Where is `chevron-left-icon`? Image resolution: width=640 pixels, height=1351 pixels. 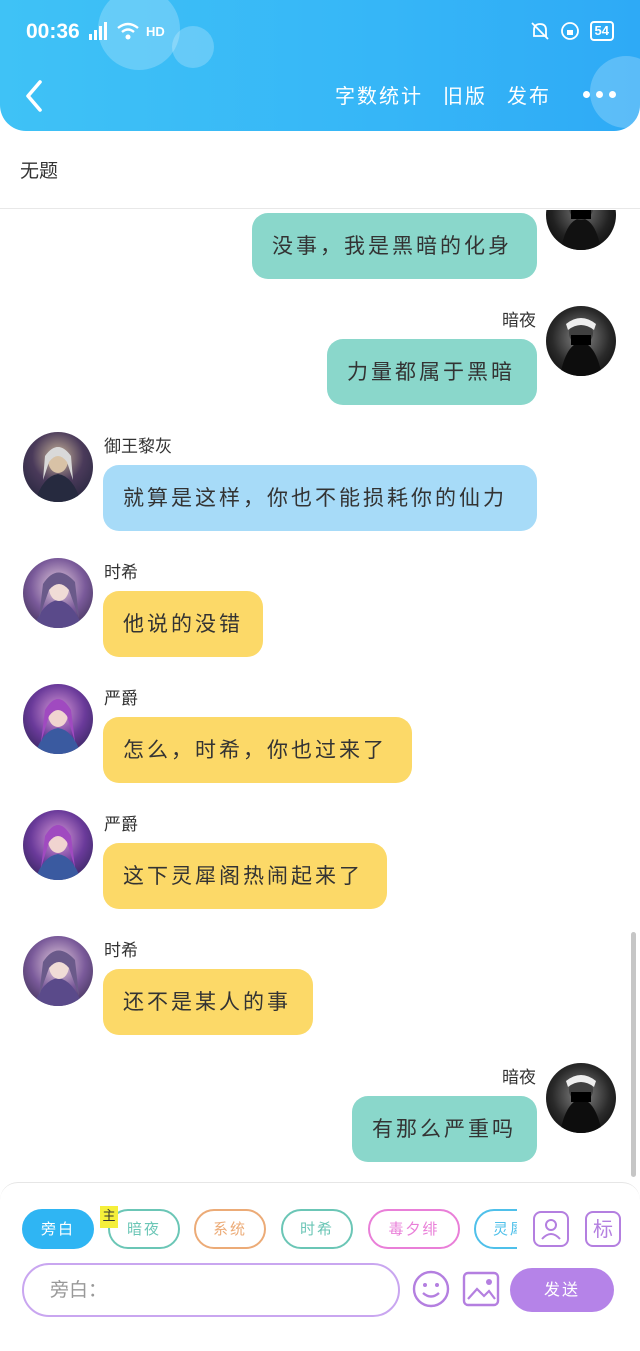 chevron-left-icon is located at coordinates (34, 96).